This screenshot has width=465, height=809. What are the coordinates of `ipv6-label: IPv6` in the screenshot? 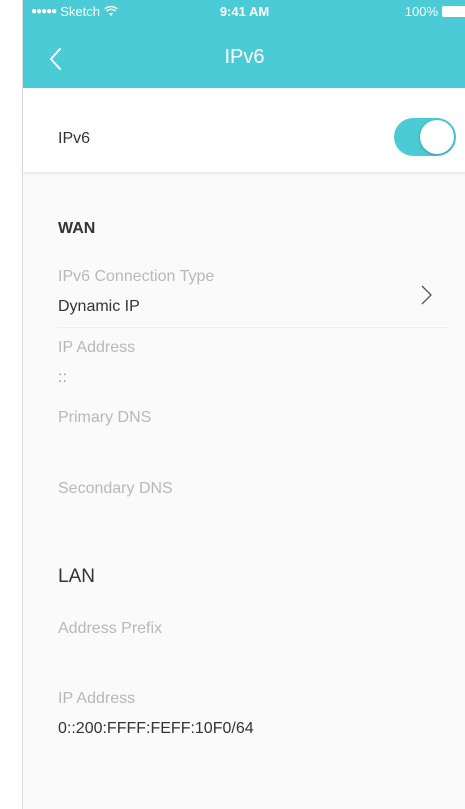 It's located at (74, 138).